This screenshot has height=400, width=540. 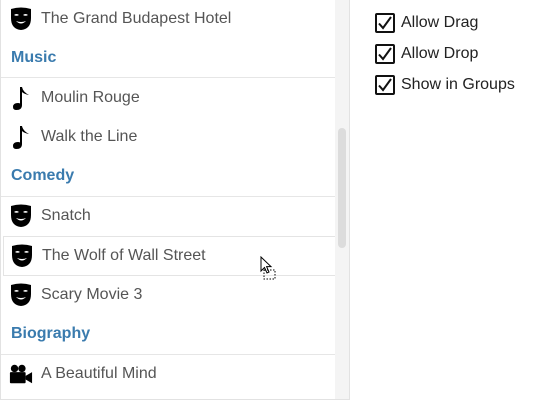 I want to click on checkbox-label: Show in Groups, so click(x=458, y=85).